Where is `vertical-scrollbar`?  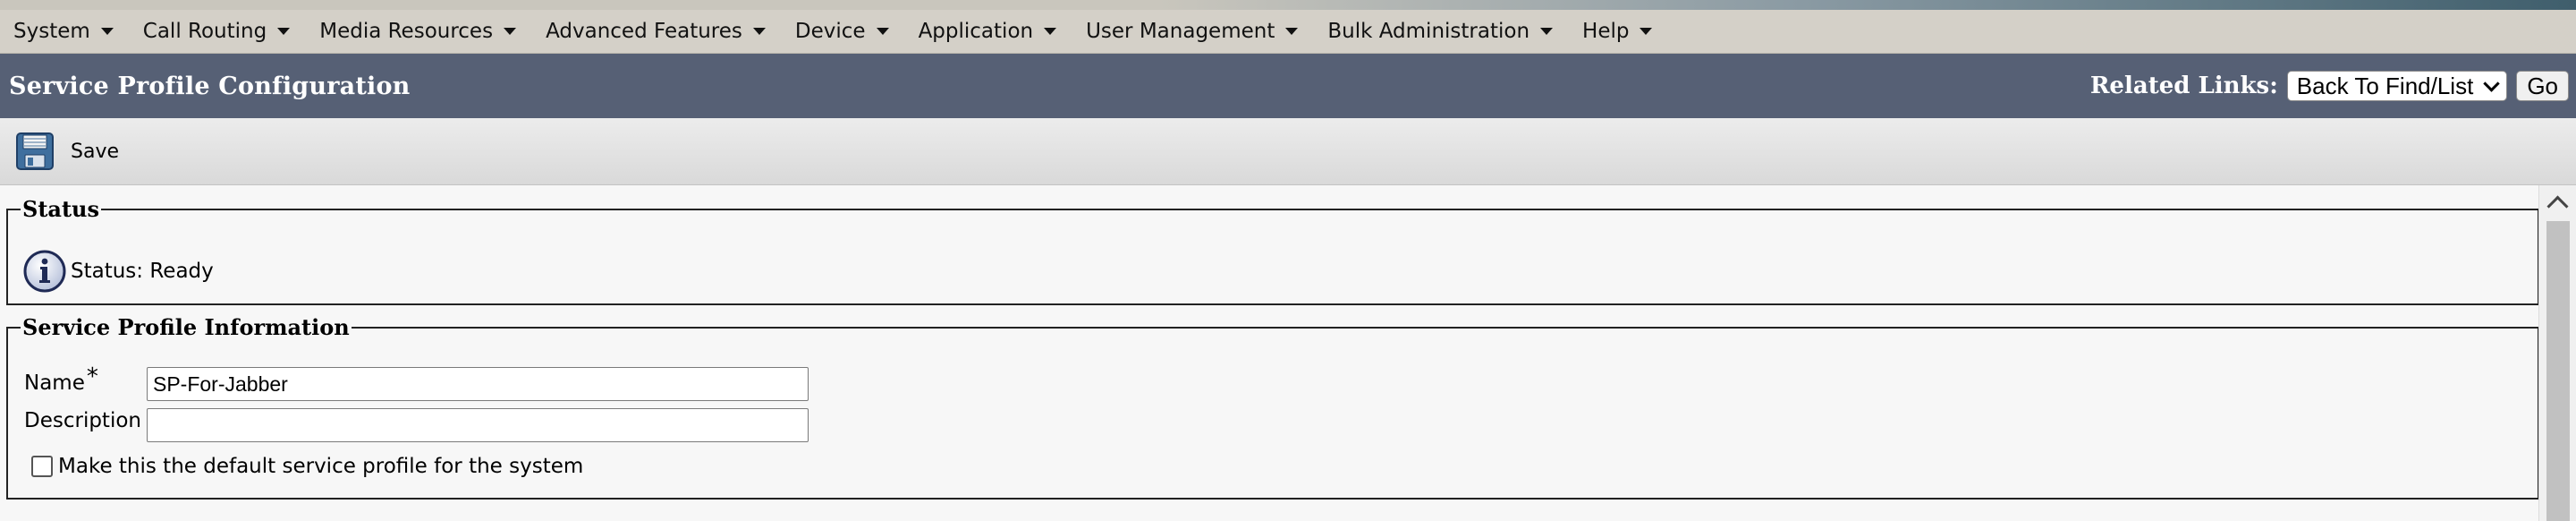
vertical-scrollbar is located at coordinates (2557, 353).